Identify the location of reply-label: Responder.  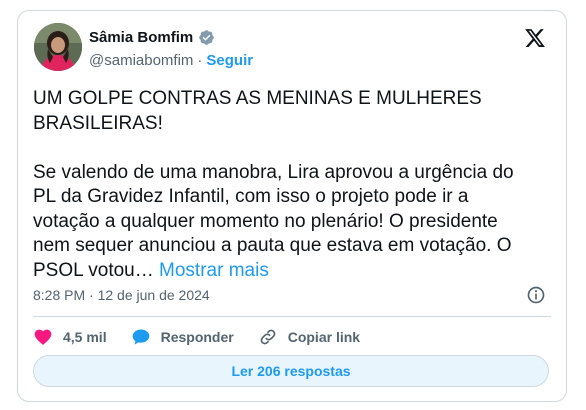
(197, 337).